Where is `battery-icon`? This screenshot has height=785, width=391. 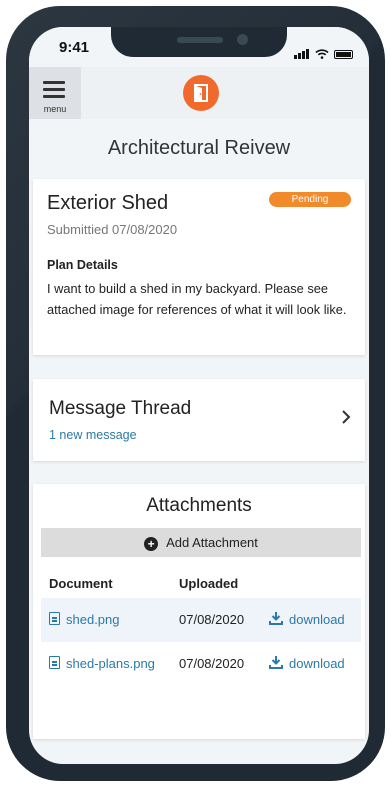 battery-icon is located at coordinates (343, 54).